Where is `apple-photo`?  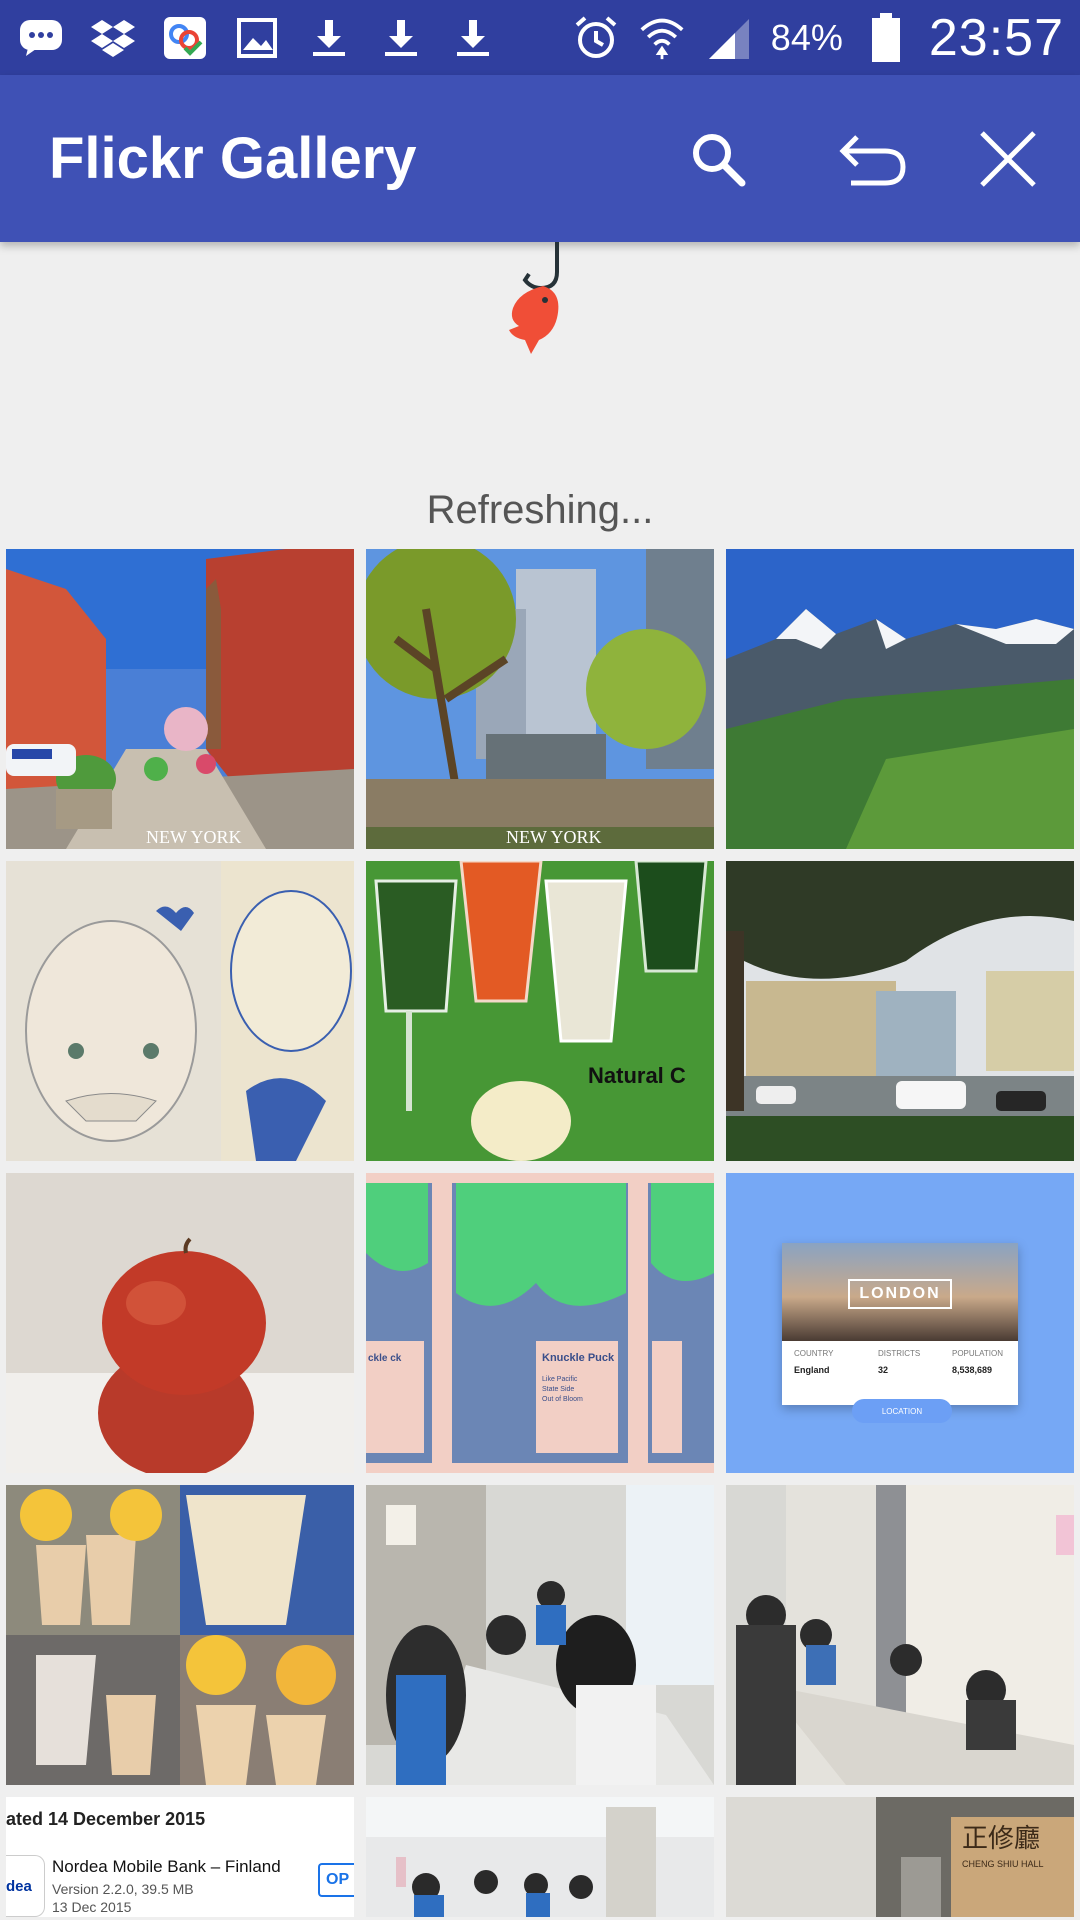
apple-photo is located at coordinates (180, 1323).